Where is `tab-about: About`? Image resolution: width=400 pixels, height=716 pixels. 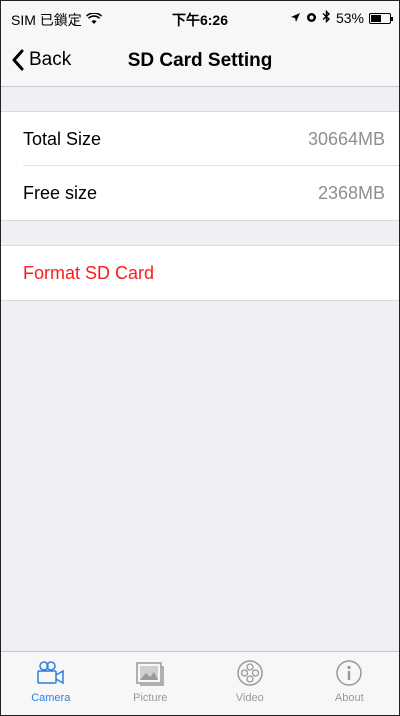 tab-about: About is located at coordinates (350, 683).